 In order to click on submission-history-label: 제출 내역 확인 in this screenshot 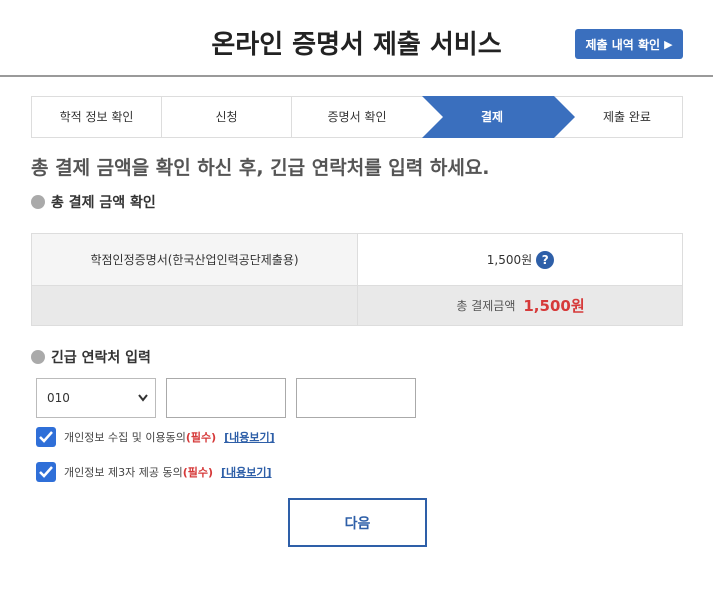, I will do `click(623, 44)`.